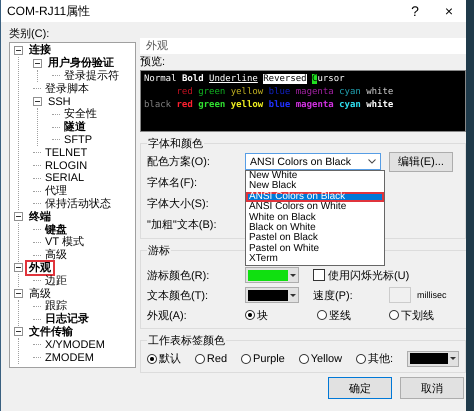 This screenshot has width=474, height=411. What do you see at coordinates (315, 228) in the screenshot?
I see `dropdown-option: Black on White` at bounding box center [315, 228].